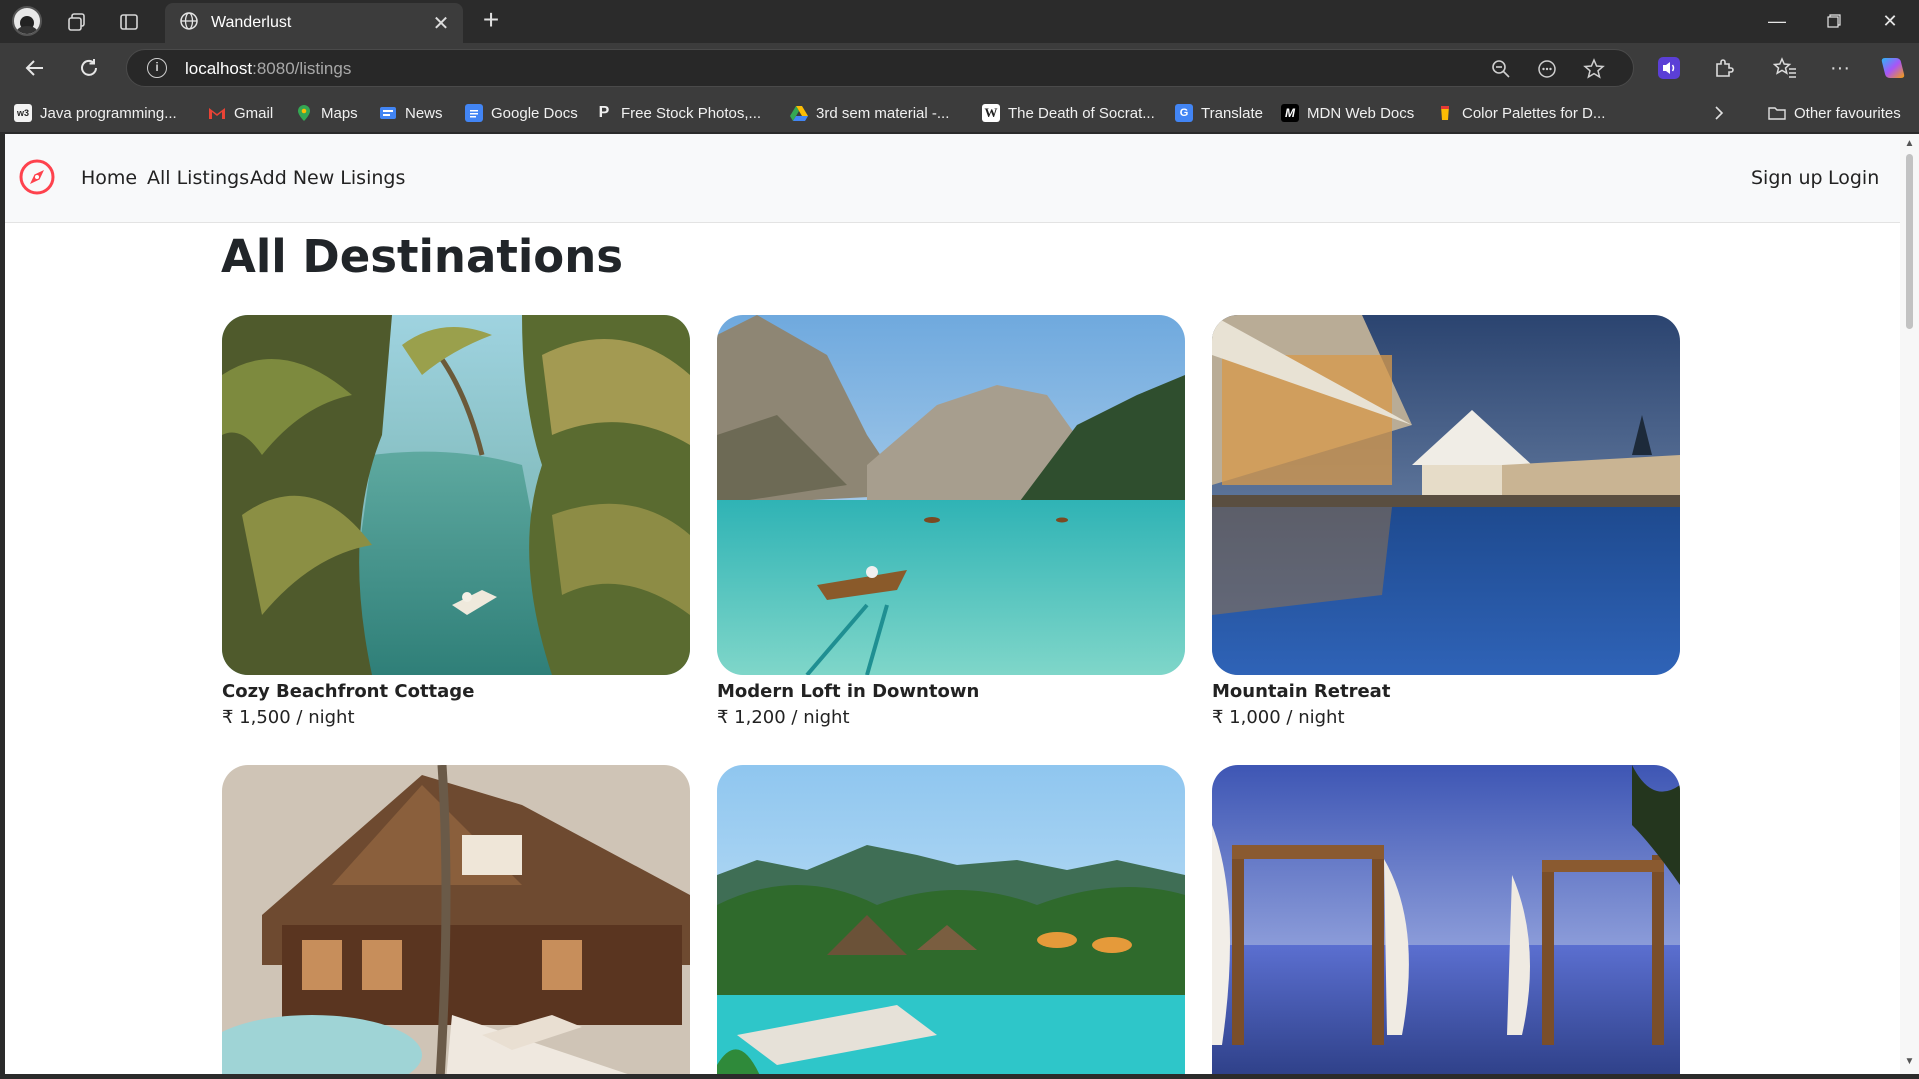  I want to click on w3schools-icon: w3, so click(23, 113).